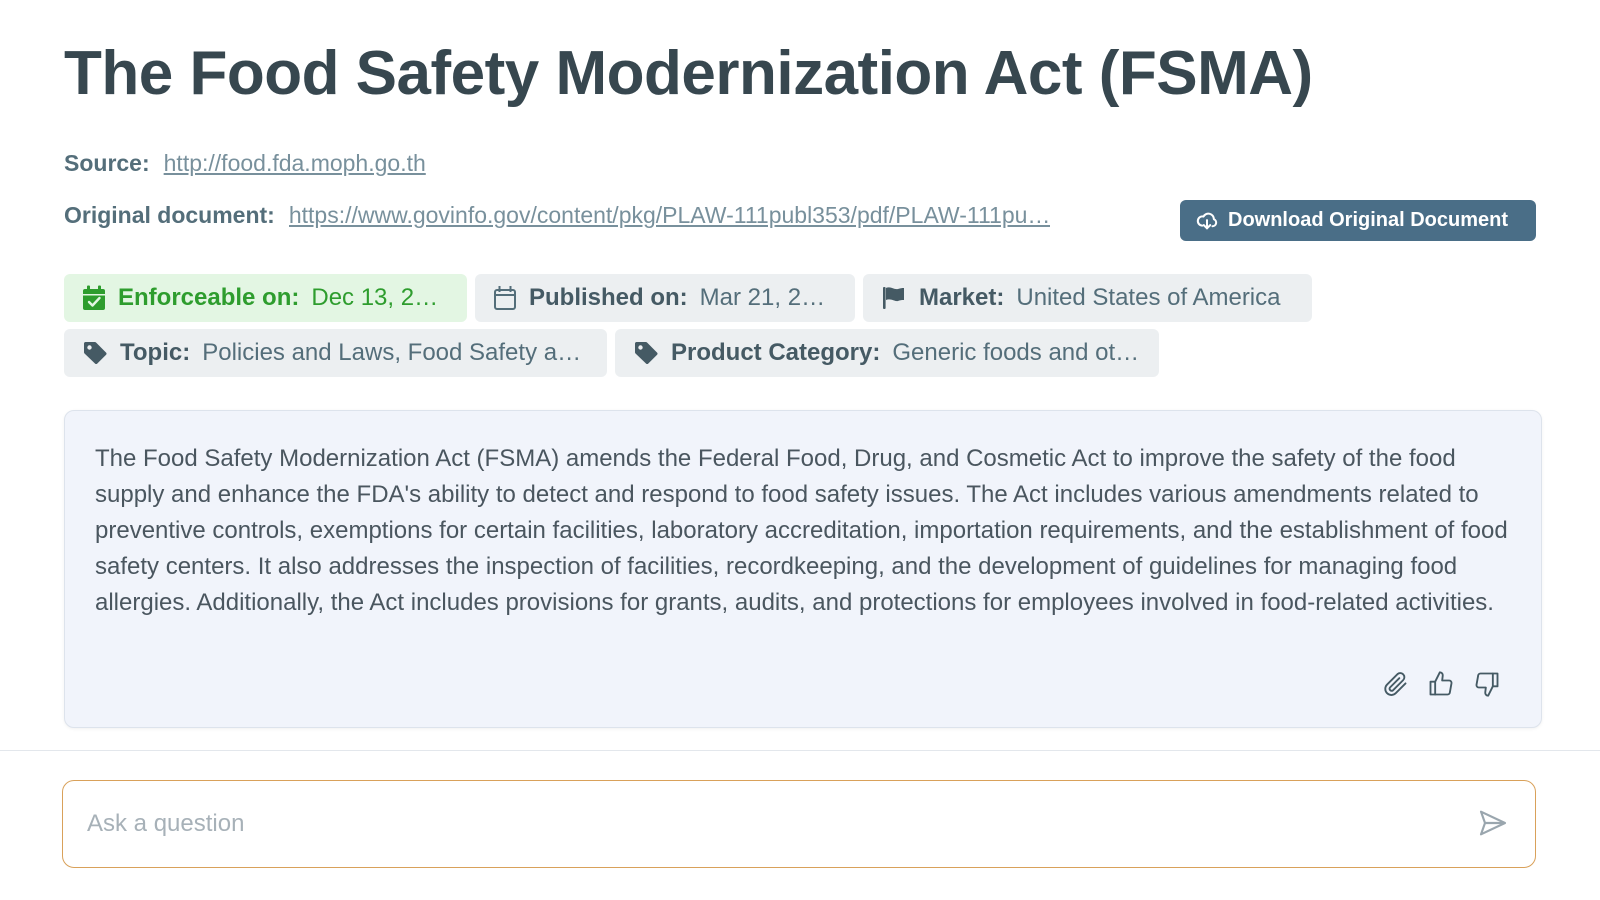 This screenshot has height=900, width=1600. What do you see at coordinates (800, 750) in the screenshot?
I see `divider` at bounding box center [800, 750].